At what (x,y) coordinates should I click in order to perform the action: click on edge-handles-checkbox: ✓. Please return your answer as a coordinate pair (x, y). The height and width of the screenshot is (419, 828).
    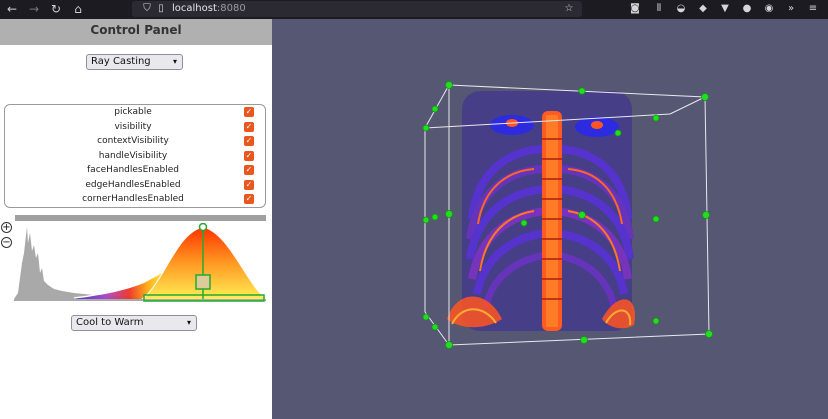
    Looking at the image, I should click on (249, 184).